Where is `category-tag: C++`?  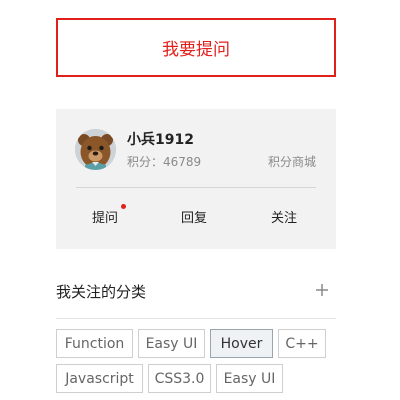 category-tag: C++ is located at coordinates (302, 343).